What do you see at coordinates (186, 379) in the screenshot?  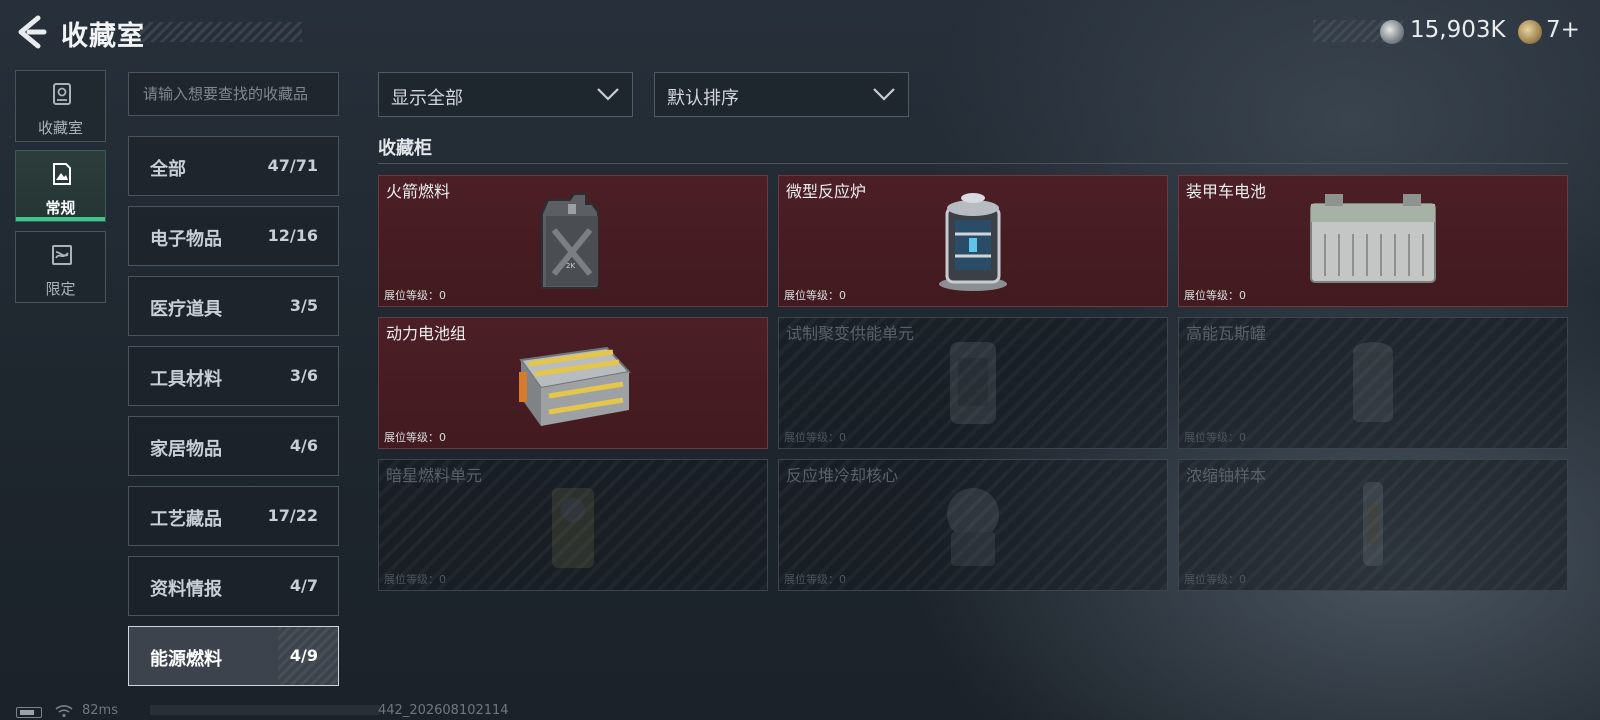 I see `category-name: 工具材料` at bounding box center [186, 379].